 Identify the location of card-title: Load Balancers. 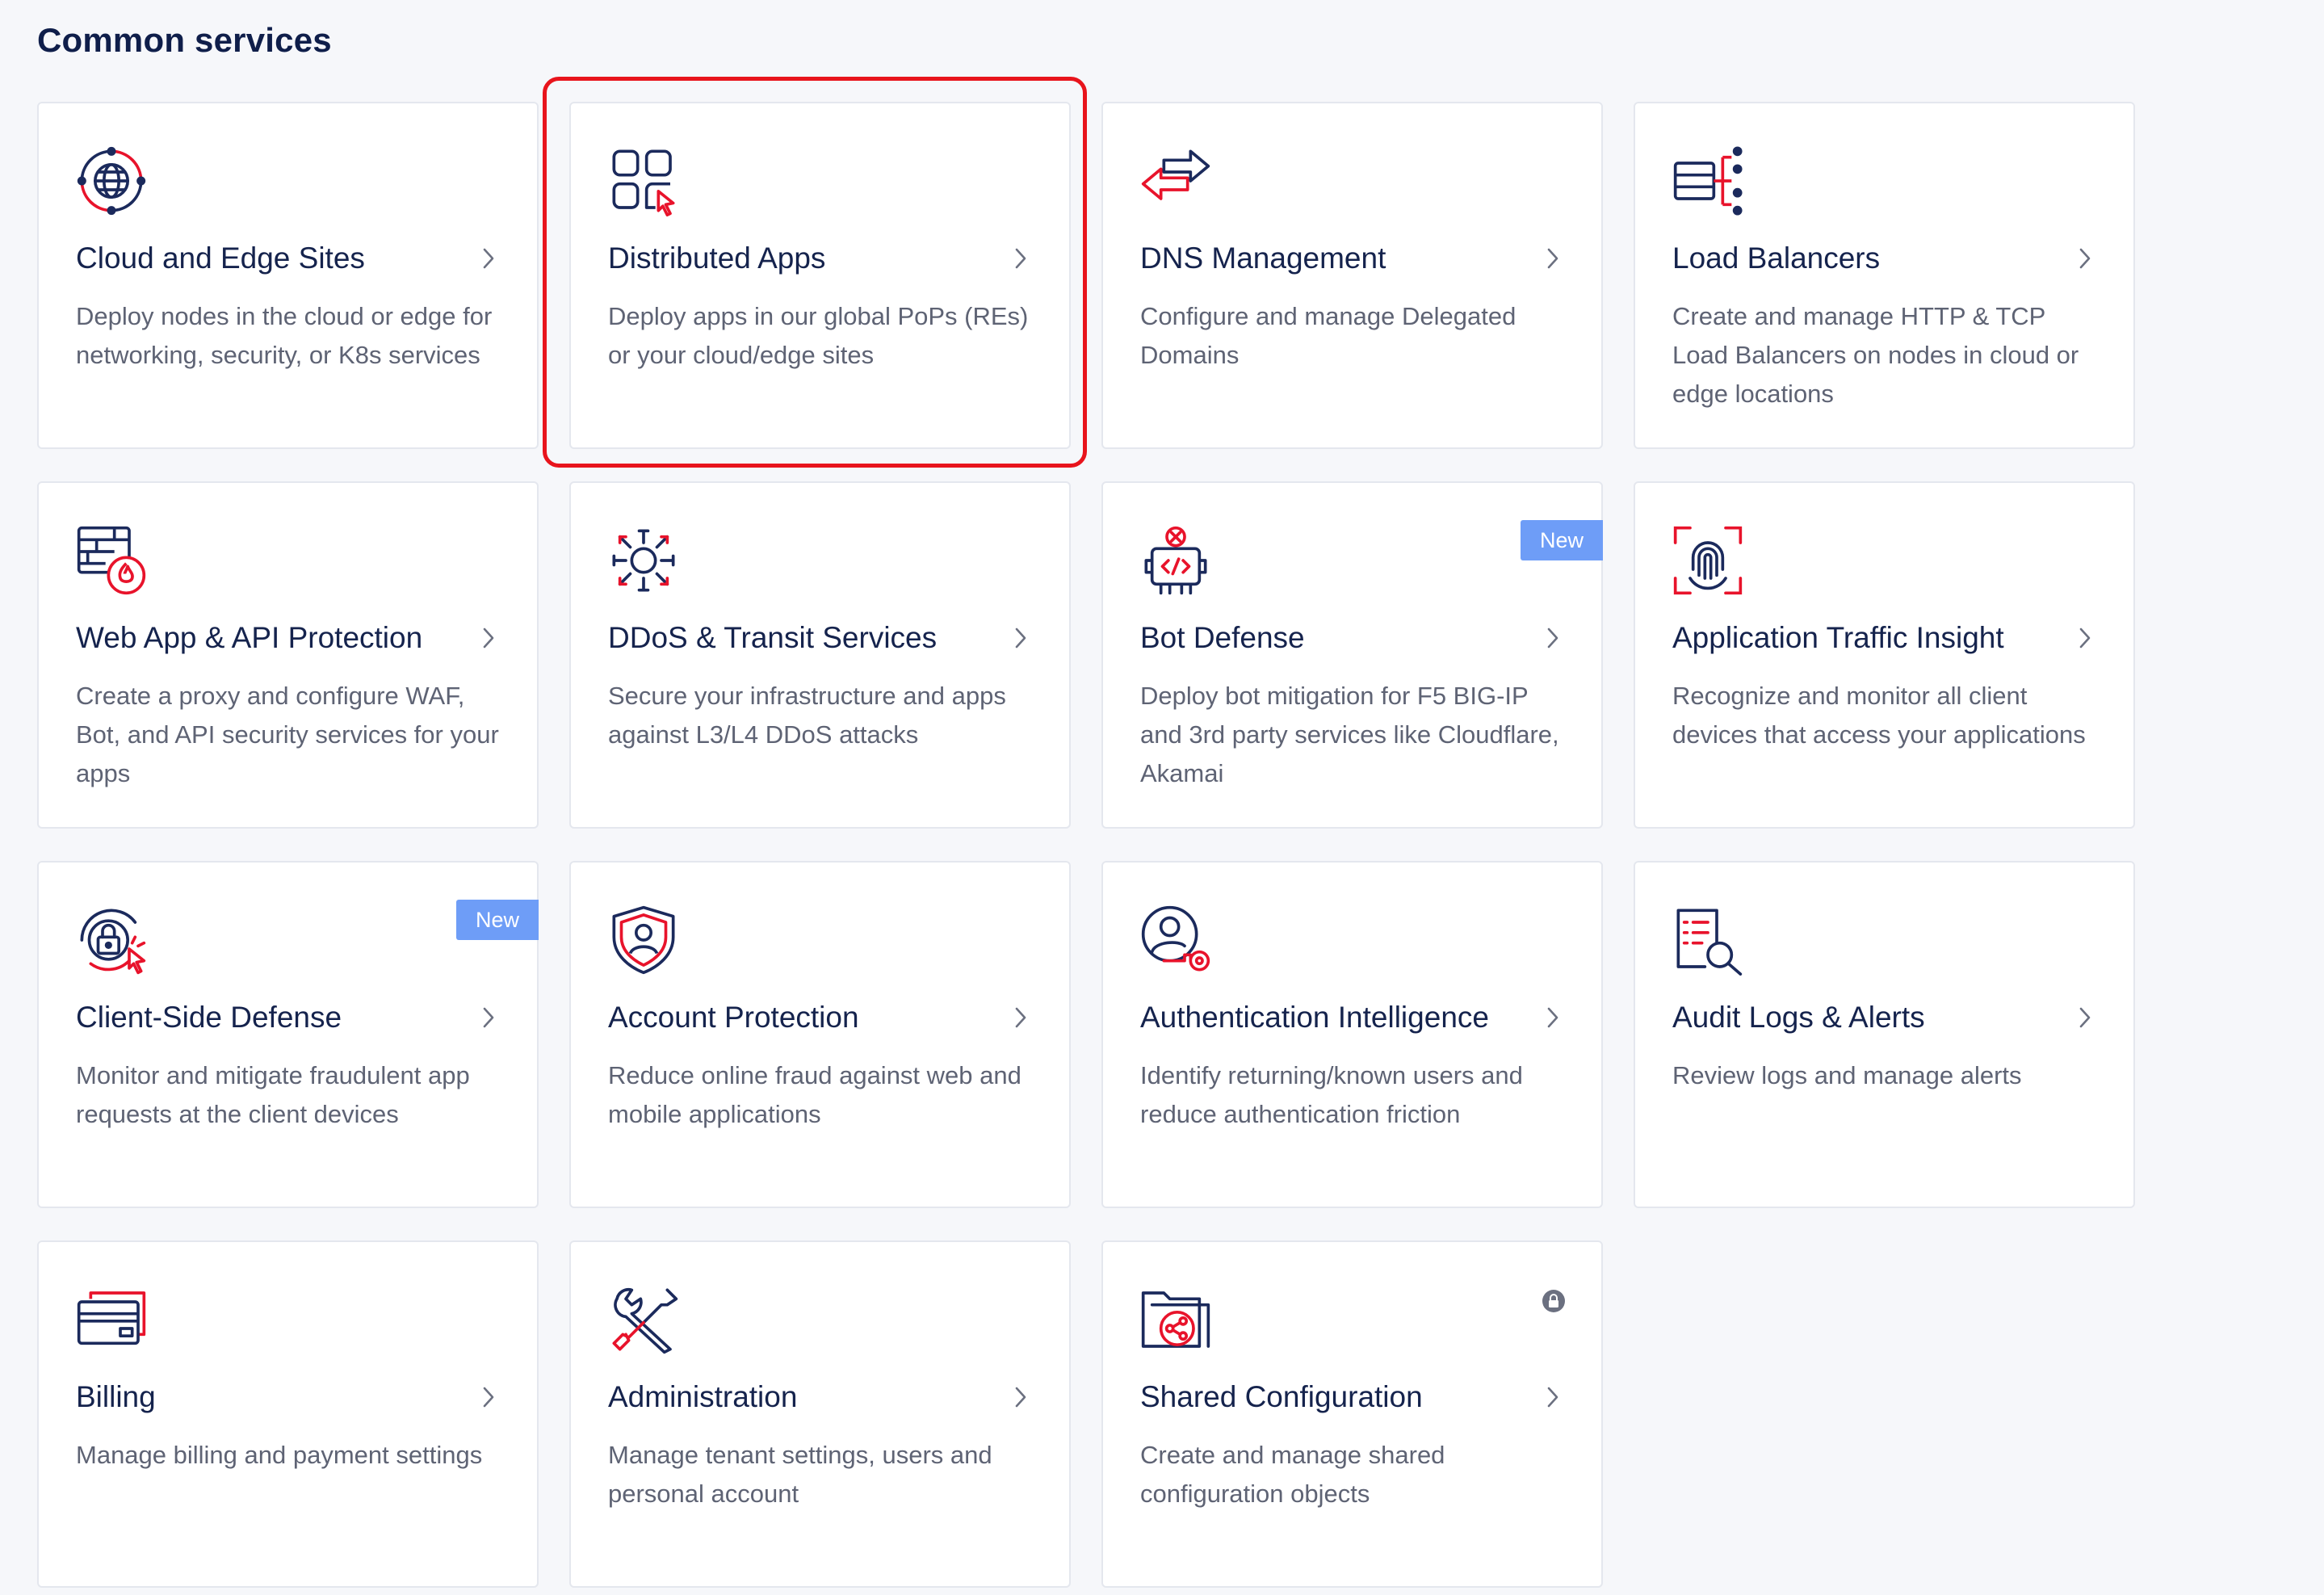
(1776, 258).